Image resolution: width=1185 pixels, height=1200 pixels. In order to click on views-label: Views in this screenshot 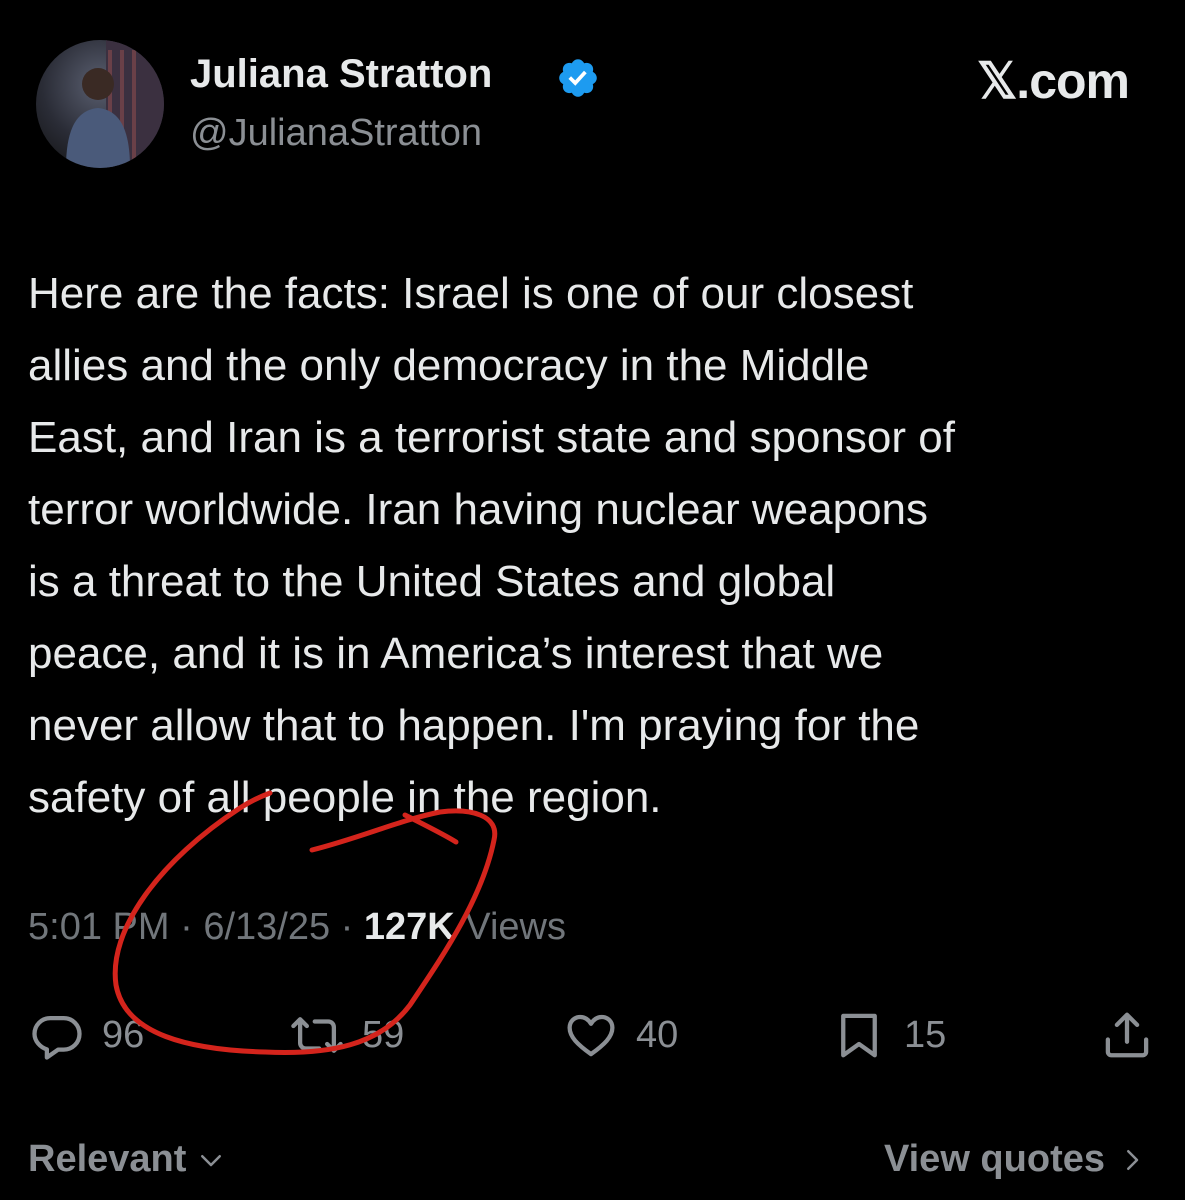, I will do `click(515, 927)`.